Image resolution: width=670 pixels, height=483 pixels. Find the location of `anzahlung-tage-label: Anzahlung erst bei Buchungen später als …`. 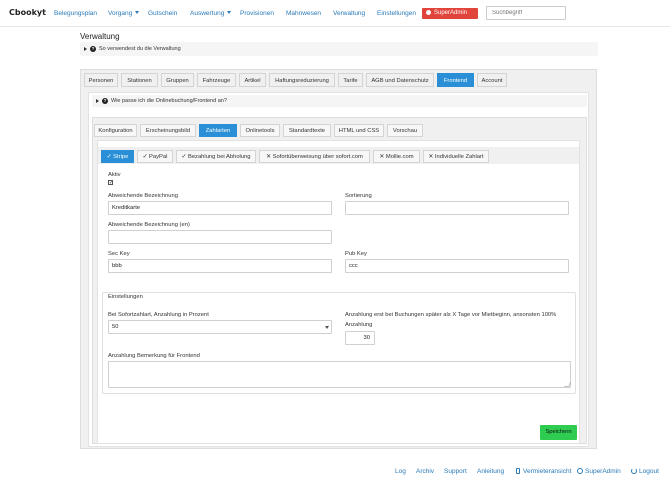

anzahlung-tage-label: Anzahlung erst bei Buchungen später als … is located at coordinates (451, 315).